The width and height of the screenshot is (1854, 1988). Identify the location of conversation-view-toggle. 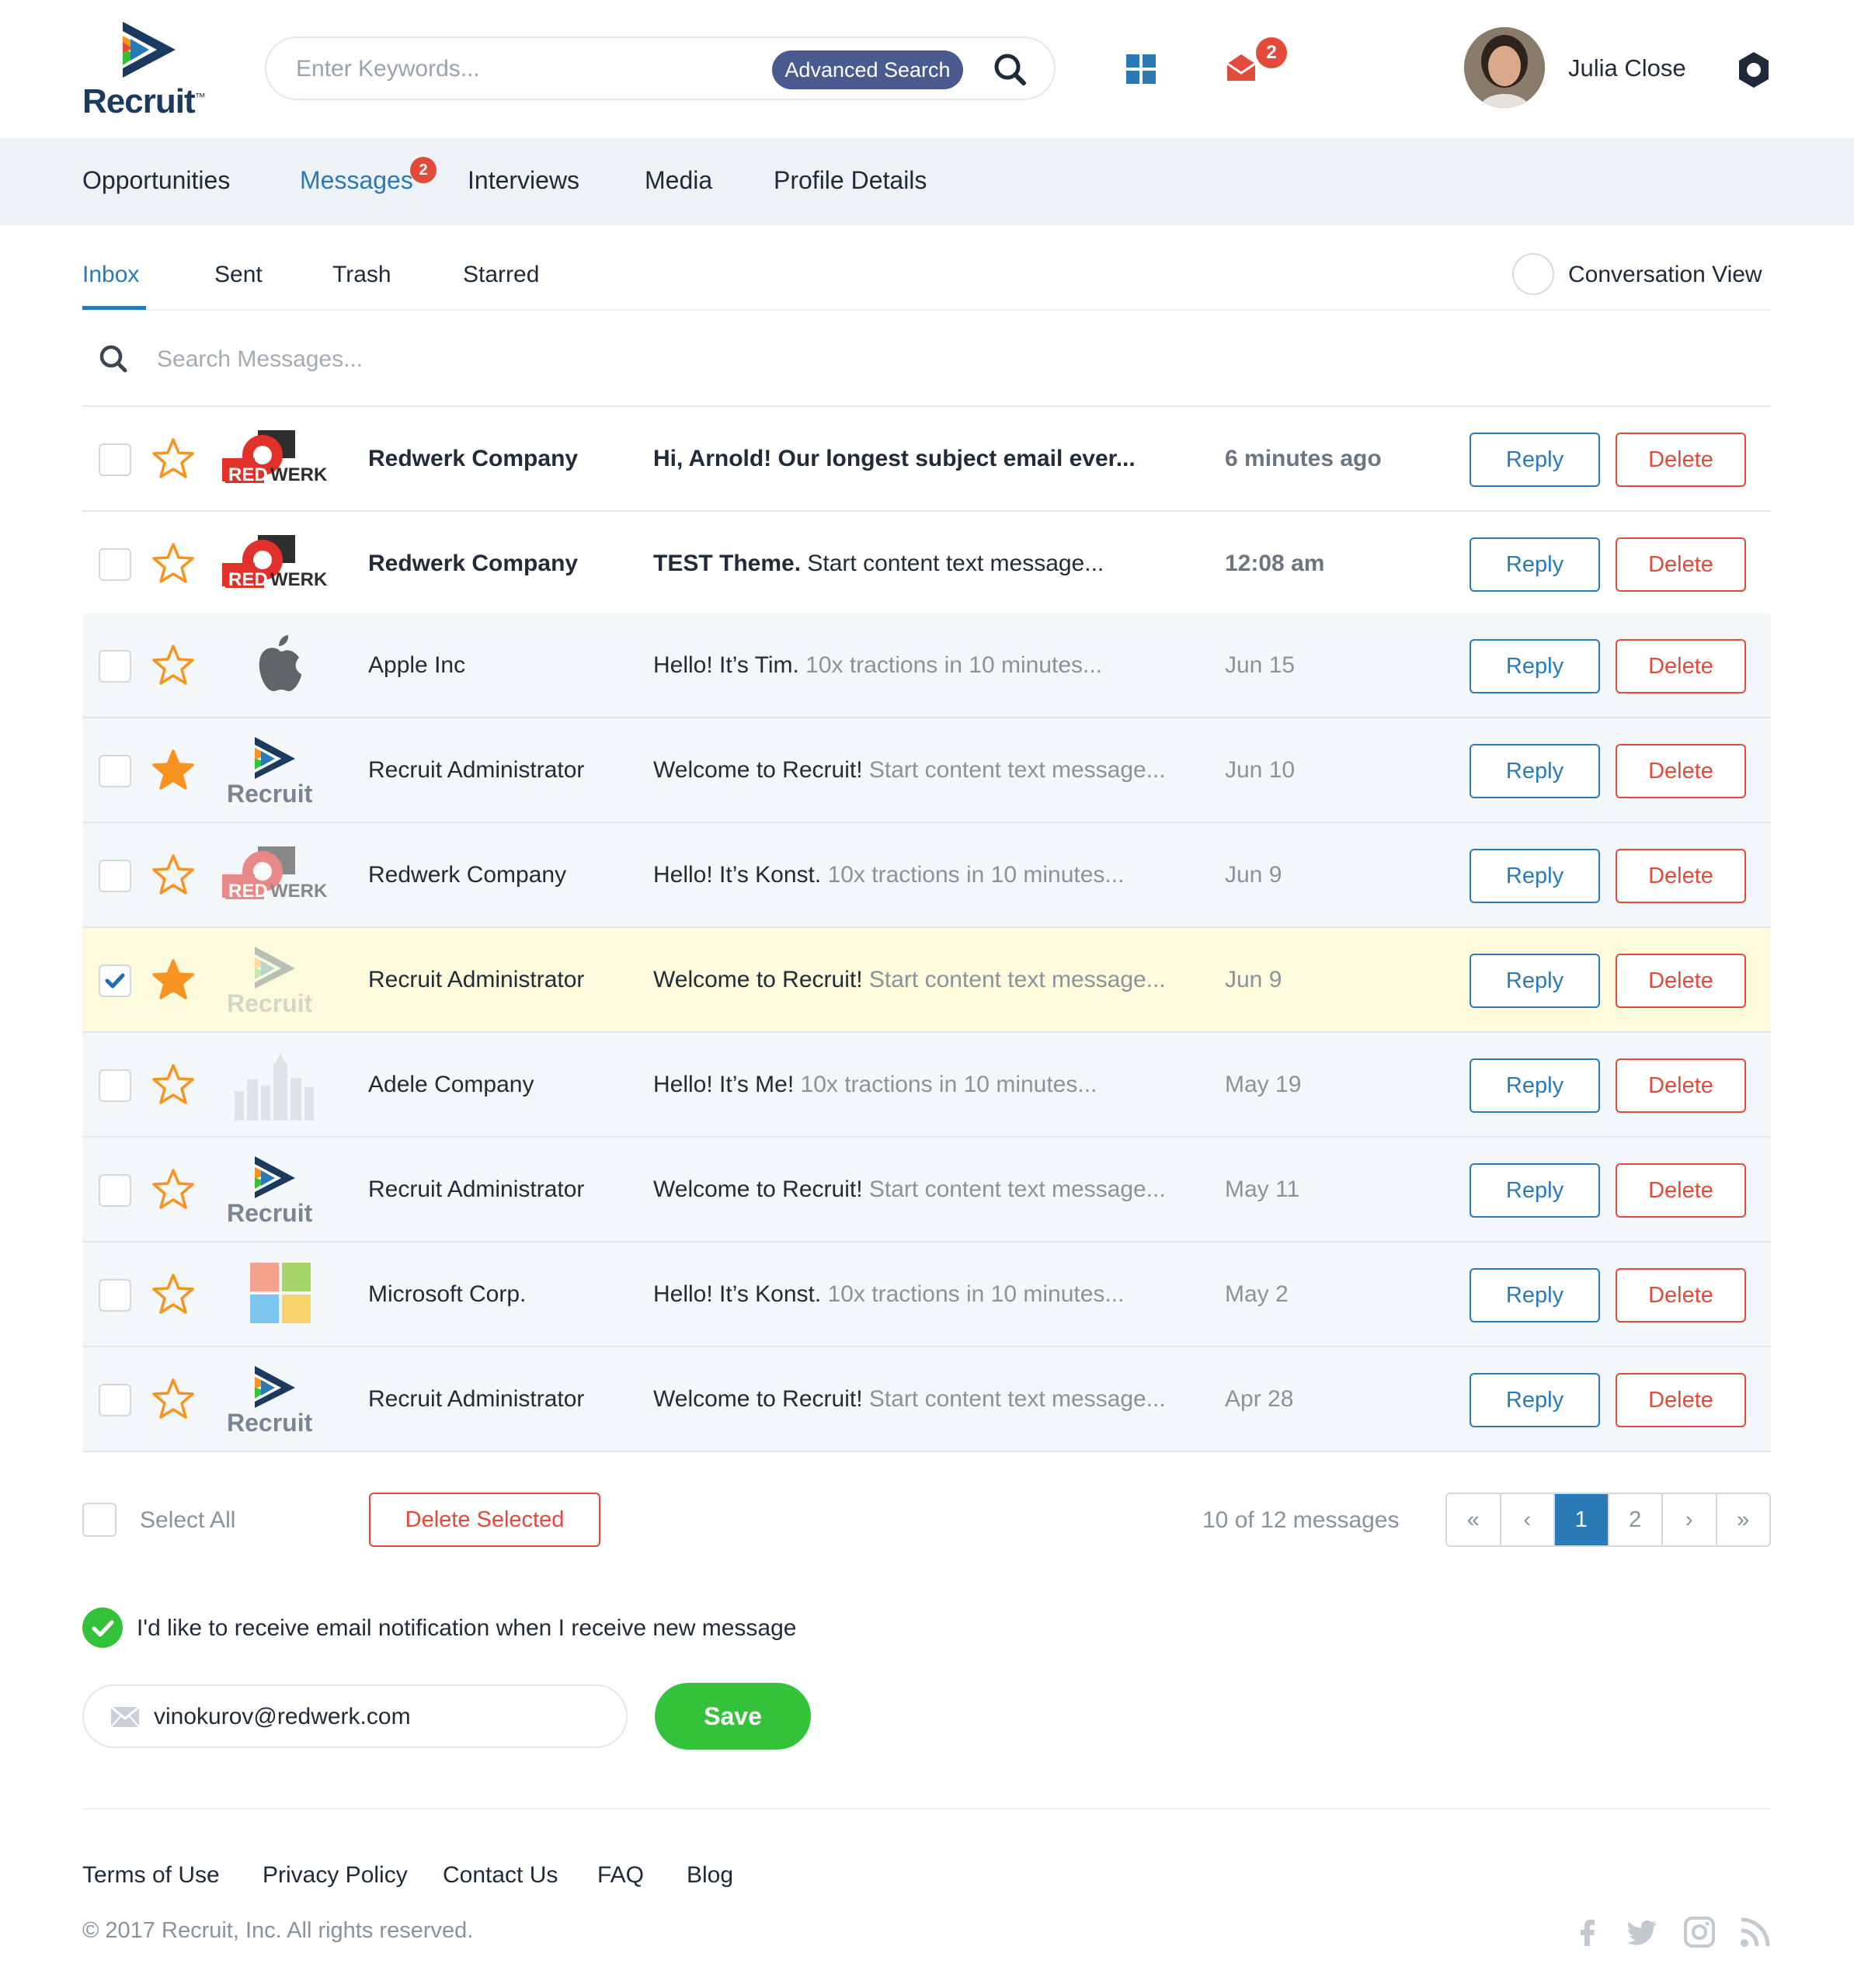
(1533, 274).